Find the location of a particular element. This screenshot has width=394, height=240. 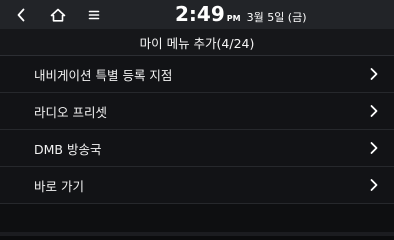

home-button is located at coordinates (58, 15).